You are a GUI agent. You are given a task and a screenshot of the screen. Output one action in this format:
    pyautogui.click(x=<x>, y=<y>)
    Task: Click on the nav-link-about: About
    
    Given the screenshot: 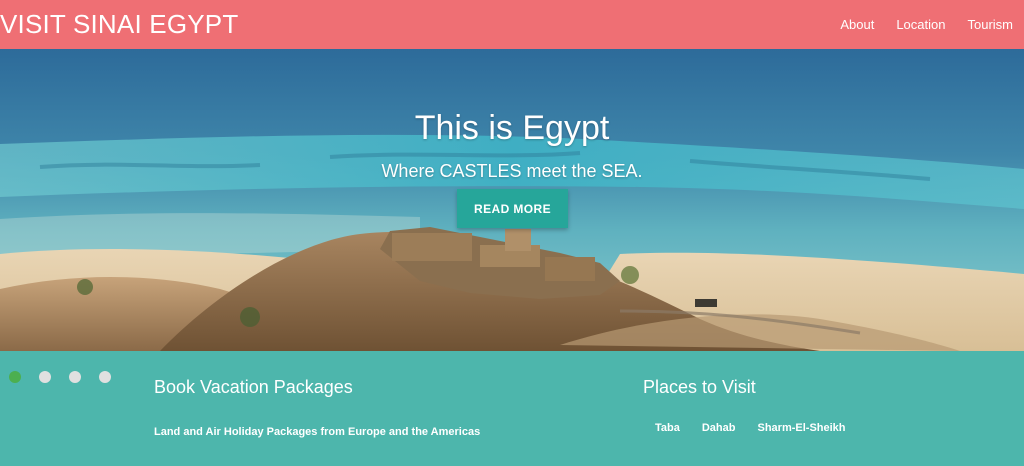 What is the action you would take?
    pyautogui.click(x=857, y=24)
    